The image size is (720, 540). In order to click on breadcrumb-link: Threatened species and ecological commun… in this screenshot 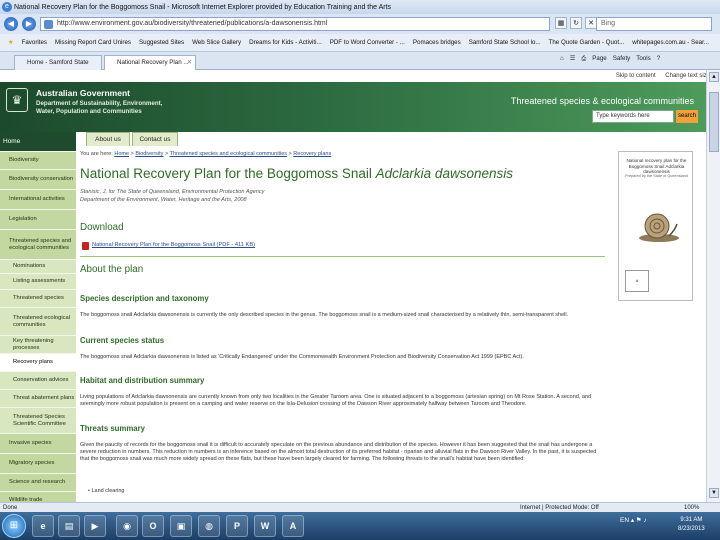, I will do `click(228, 154)`.